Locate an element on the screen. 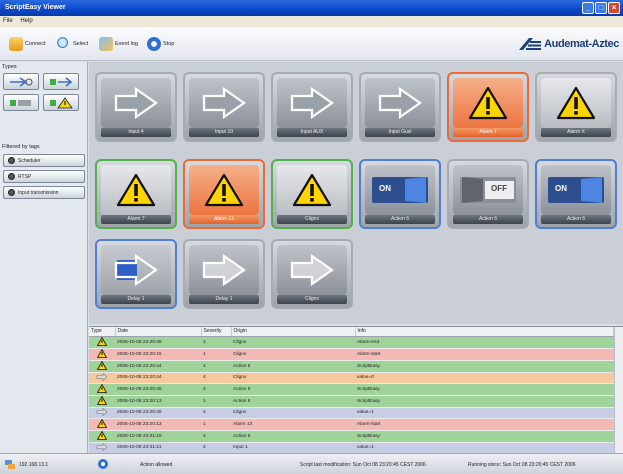 Image resolution: width=623 pixels, height=474 pixels. tile-label: Input 4 is located at coordinates (136, 132).